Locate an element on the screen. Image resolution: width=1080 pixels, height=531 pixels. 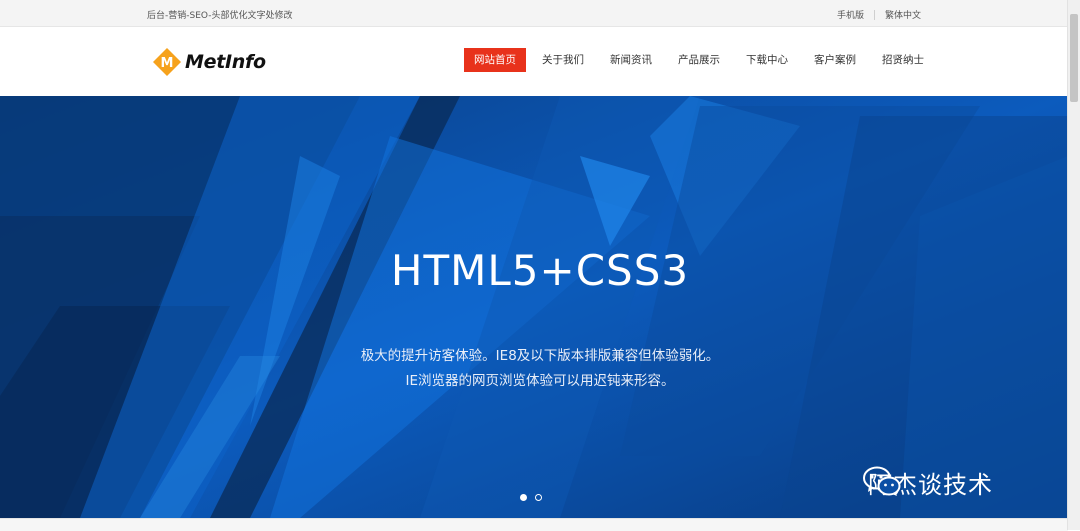
hero-subtitle-line-1: 极大的提升访客体验。IE8及以下版本排版兼容但体验弱化。 is located at coordinates (540, 356).